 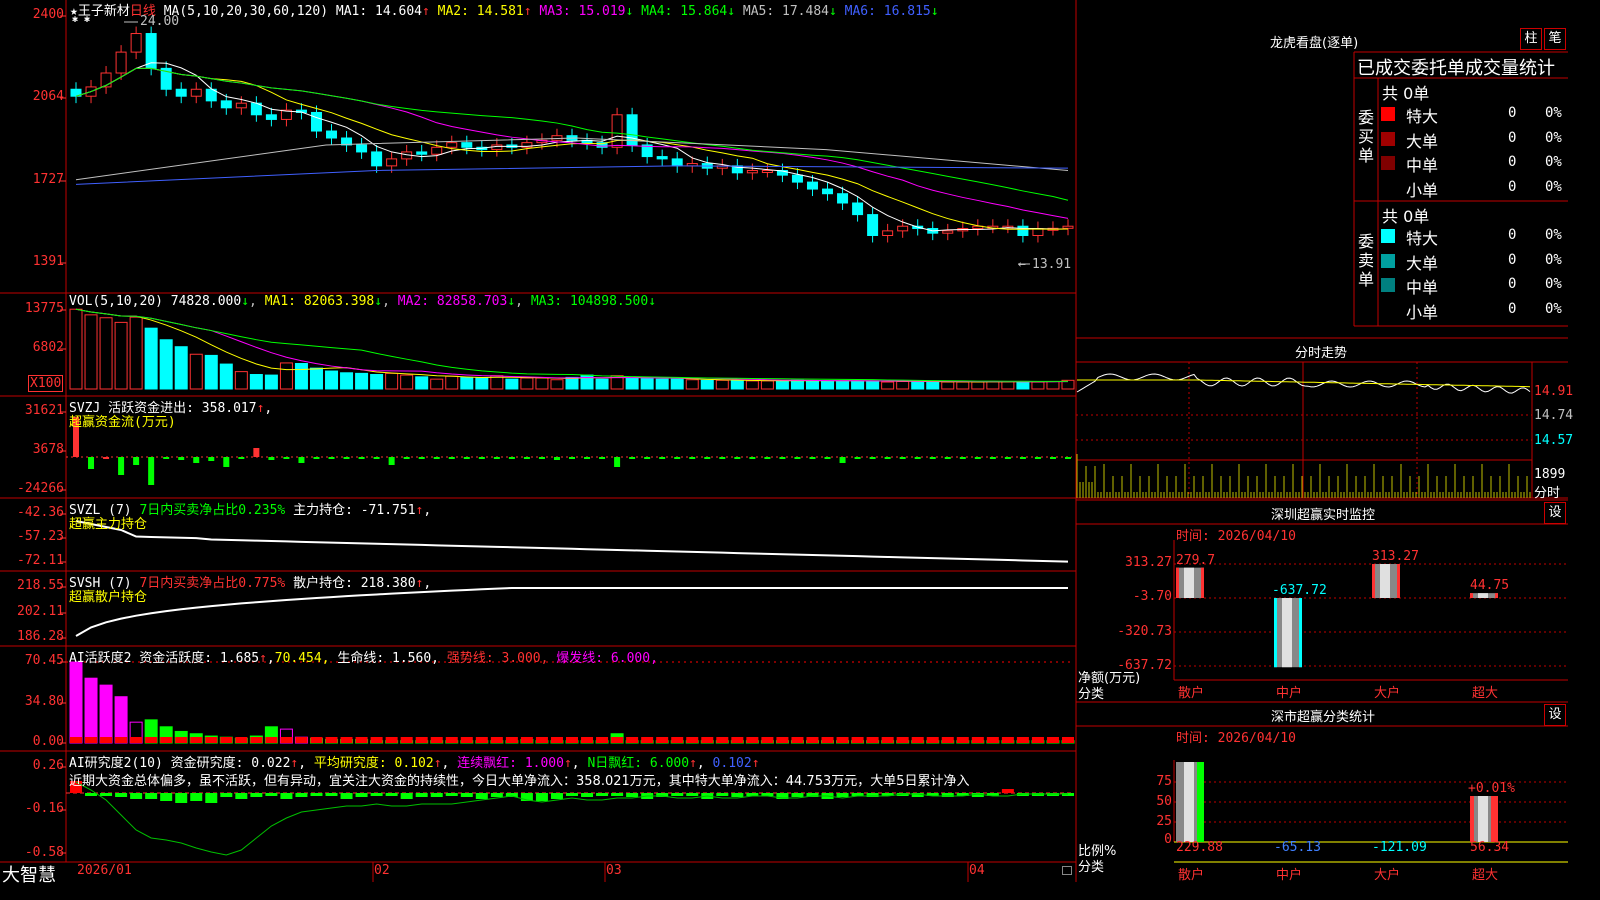 I want to click on ma-value: MA5: 17.484, so click(x=782, y=11).